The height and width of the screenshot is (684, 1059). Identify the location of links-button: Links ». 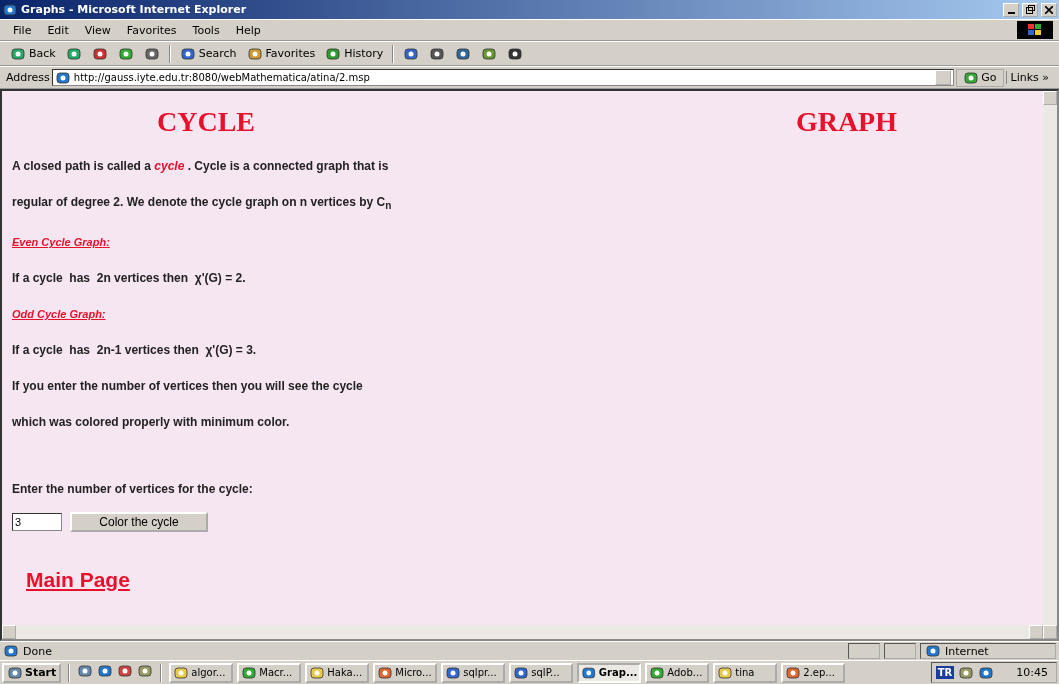
(1029, 77).